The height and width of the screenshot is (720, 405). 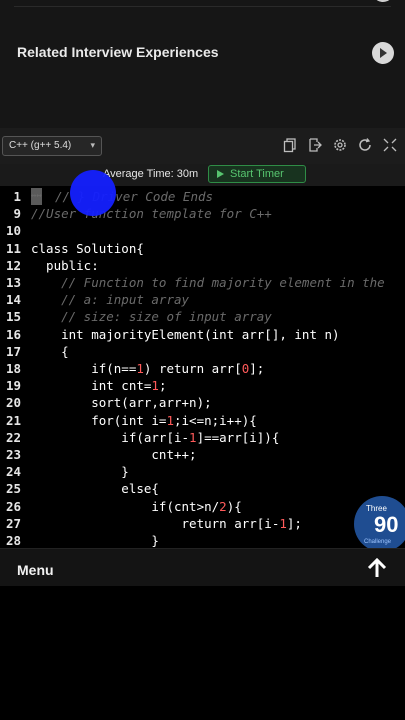 What do you see at coordinates (151, 214) in the screenshot?
I see `code-text: //User function template for C++` at bounding box center [151, 214].